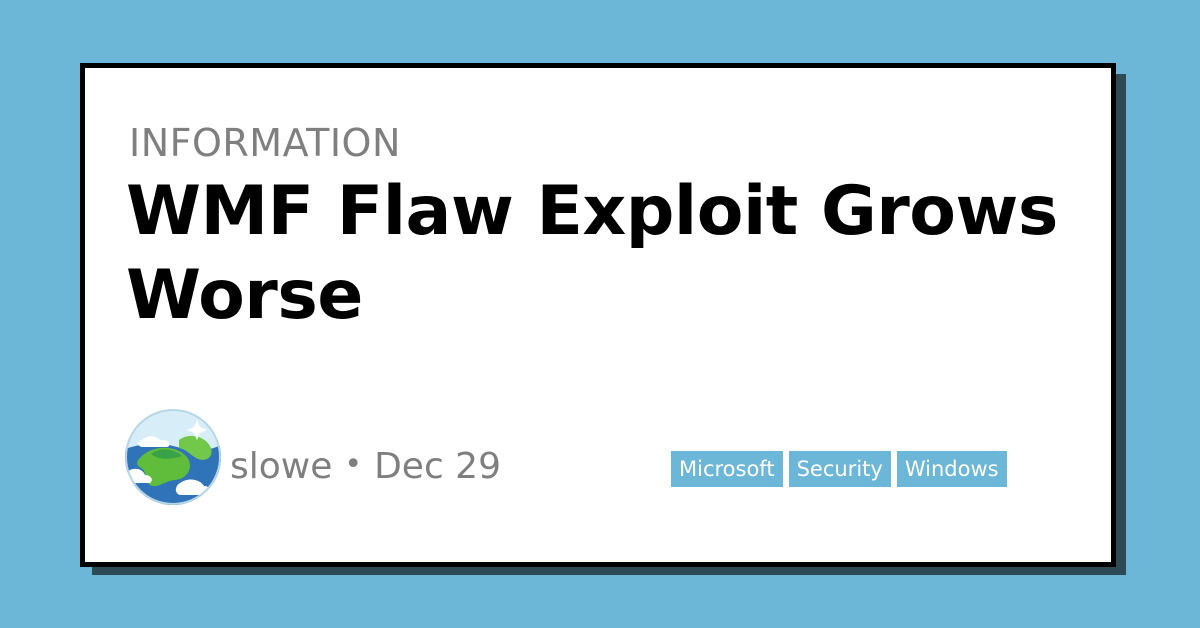  Describe the element at coordinates (365, 467) in the screenshot. I see `post-meta: slowe • Dec 29` at that location.